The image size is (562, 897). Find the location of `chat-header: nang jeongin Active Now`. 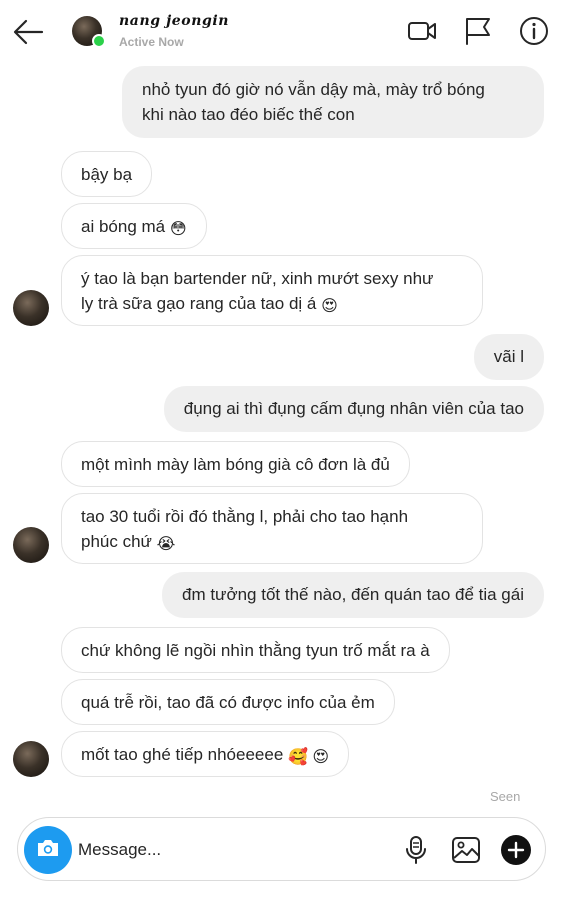

chat-header: nang jeongin Active Now is located at coordinates (281, 32).